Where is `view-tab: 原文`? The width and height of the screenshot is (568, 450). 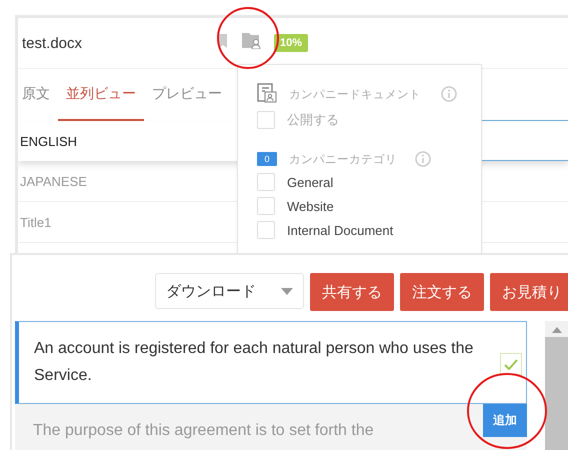
view-tab: 原文 is located at coordinates (38, 95).